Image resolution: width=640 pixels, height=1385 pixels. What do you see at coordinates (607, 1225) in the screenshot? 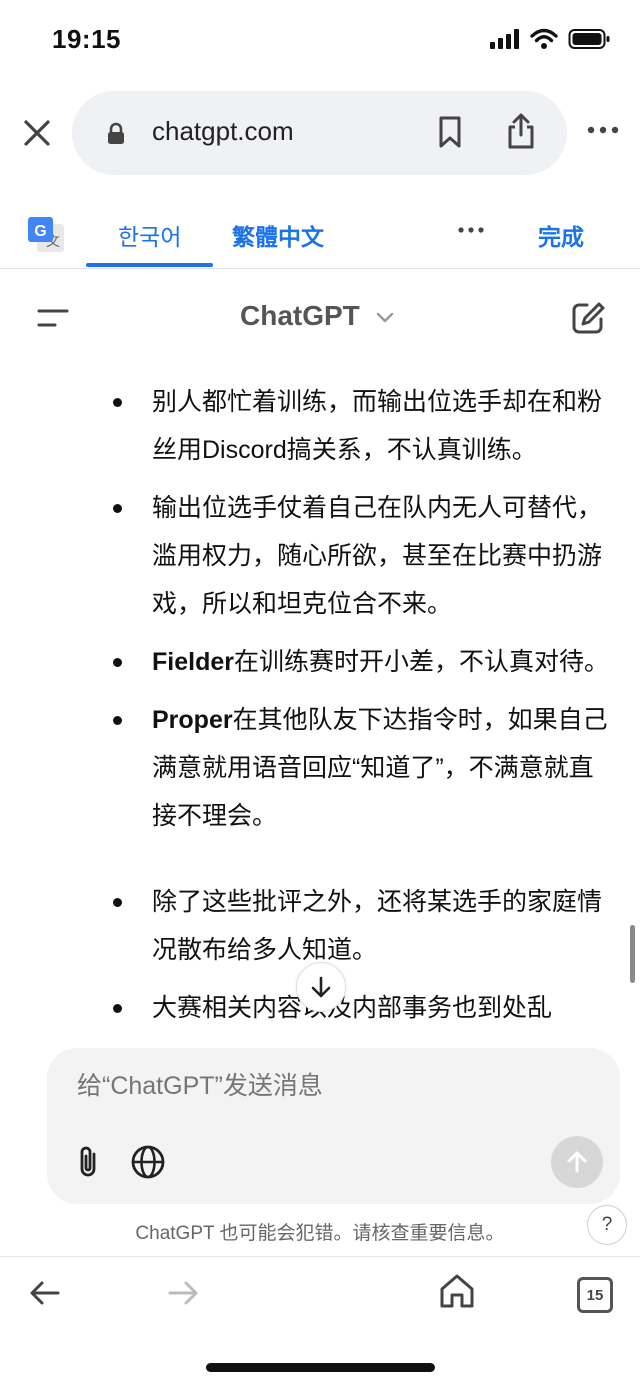
I see `help-button: ?` at bounding box center [607, 1225].